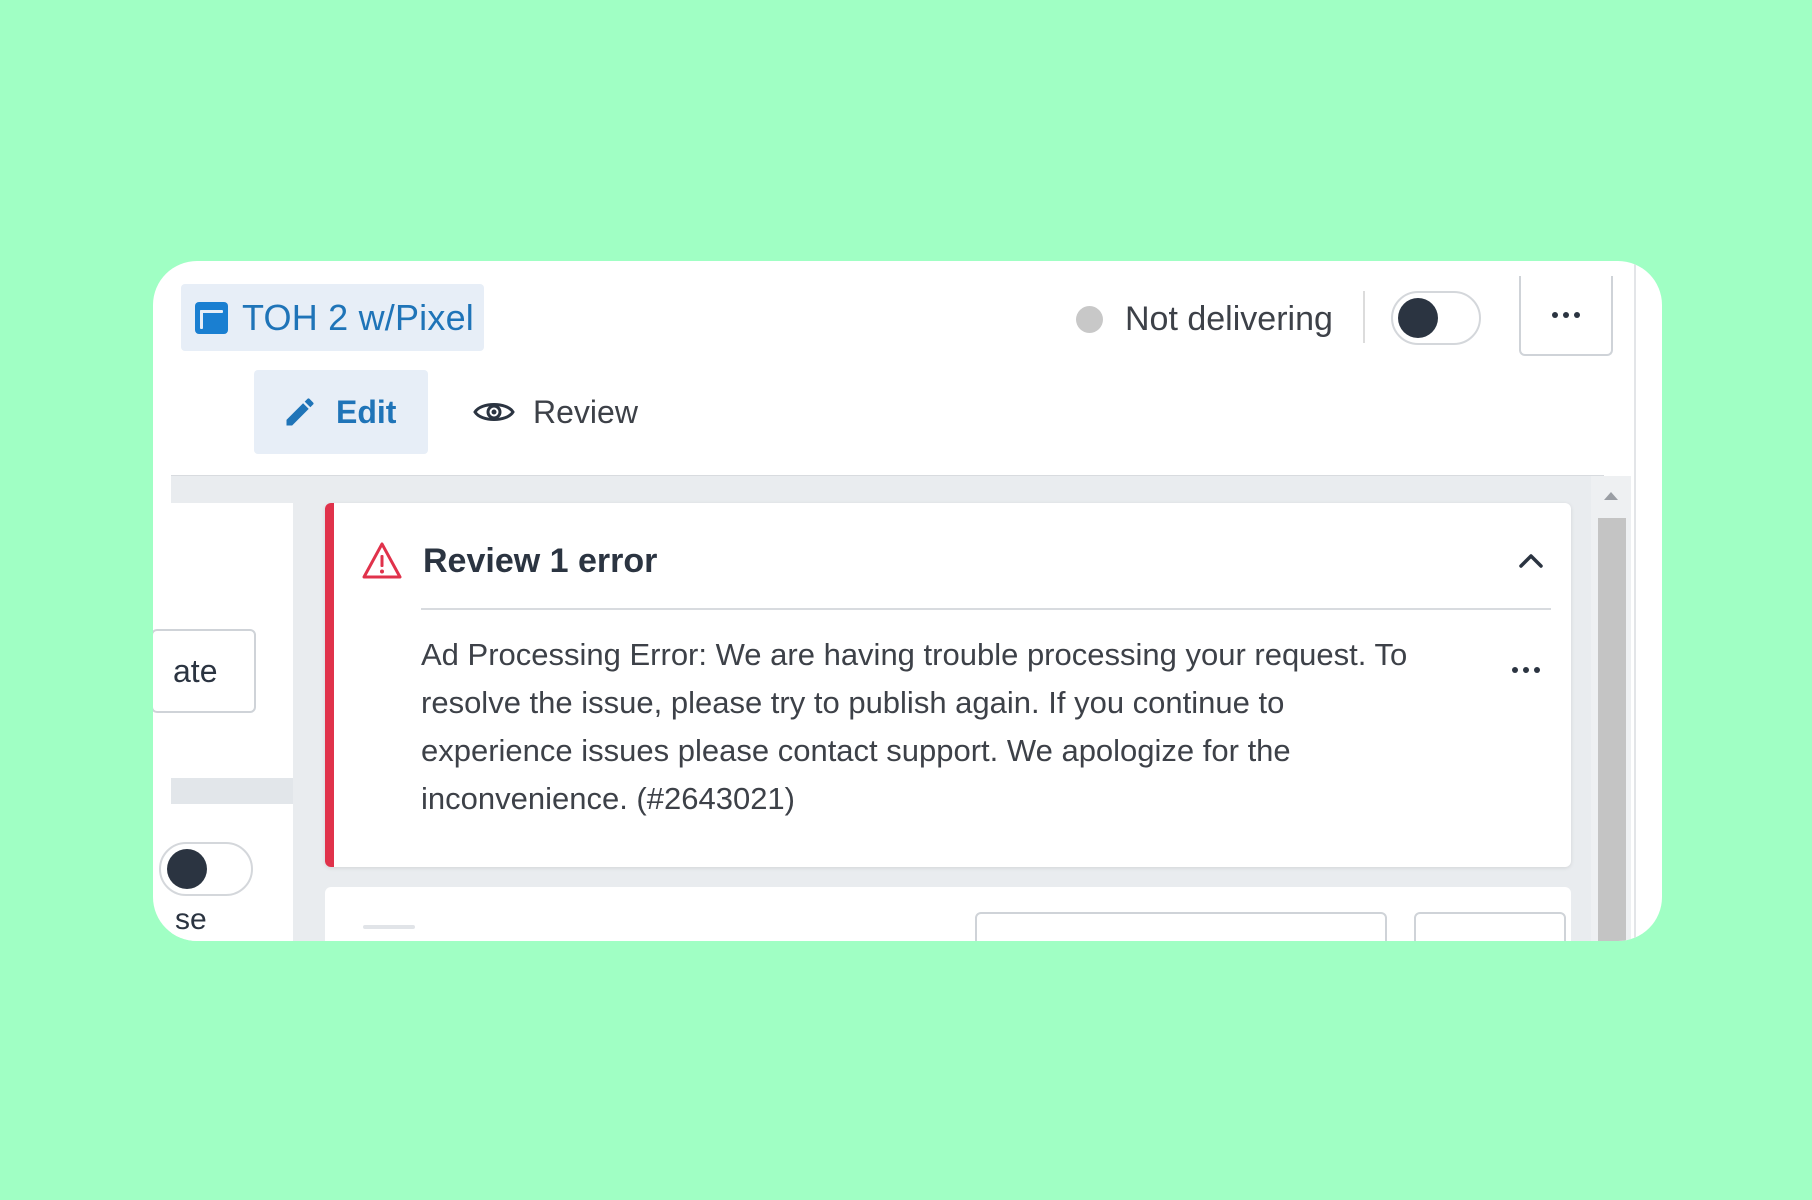 The height and width of the screenshot is (1200, 1812). What do you see at coordinates (358, 317) in the screenshot?
I see `campaign-title: TOH 2 w/Pixel` at bounding box center [358, 317].